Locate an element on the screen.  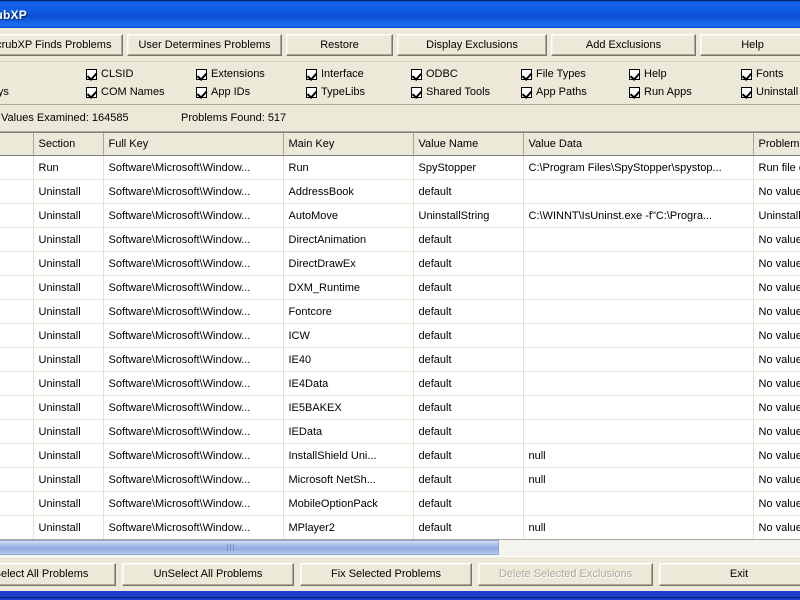
column-header-value-name: Value Name is located at coordinates (468, 144).